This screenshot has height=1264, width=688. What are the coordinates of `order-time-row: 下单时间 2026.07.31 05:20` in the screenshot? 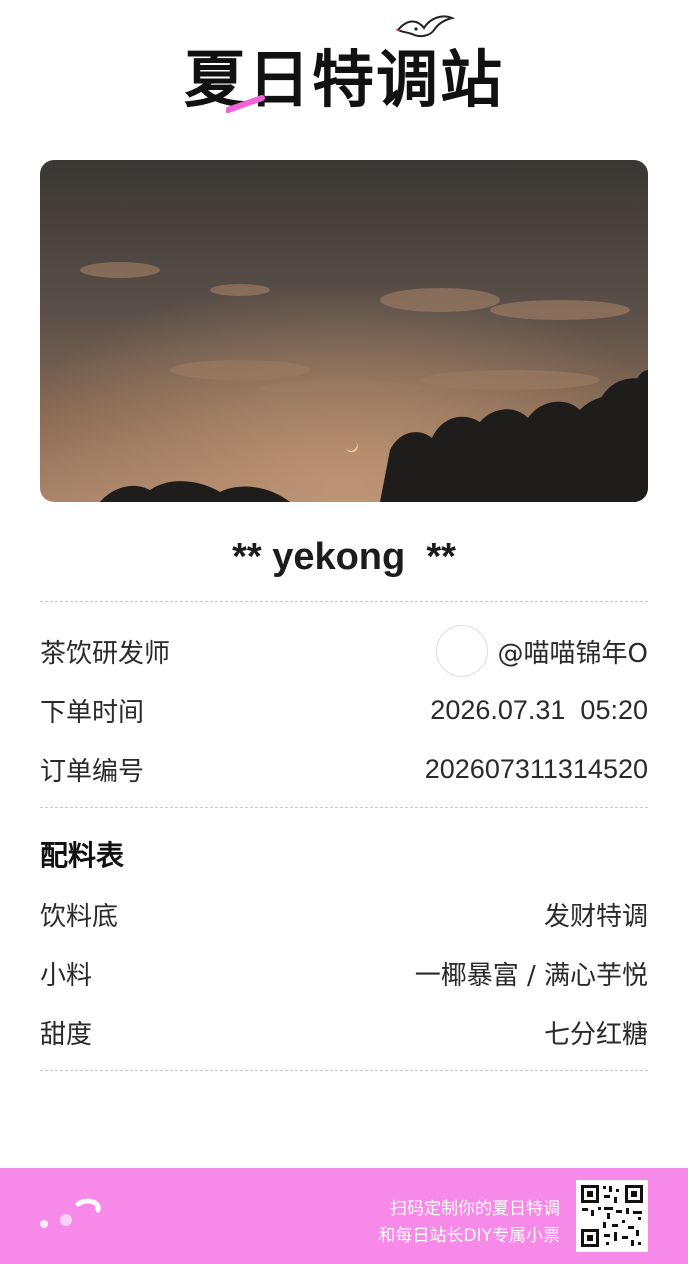 It's located at (344, 710).